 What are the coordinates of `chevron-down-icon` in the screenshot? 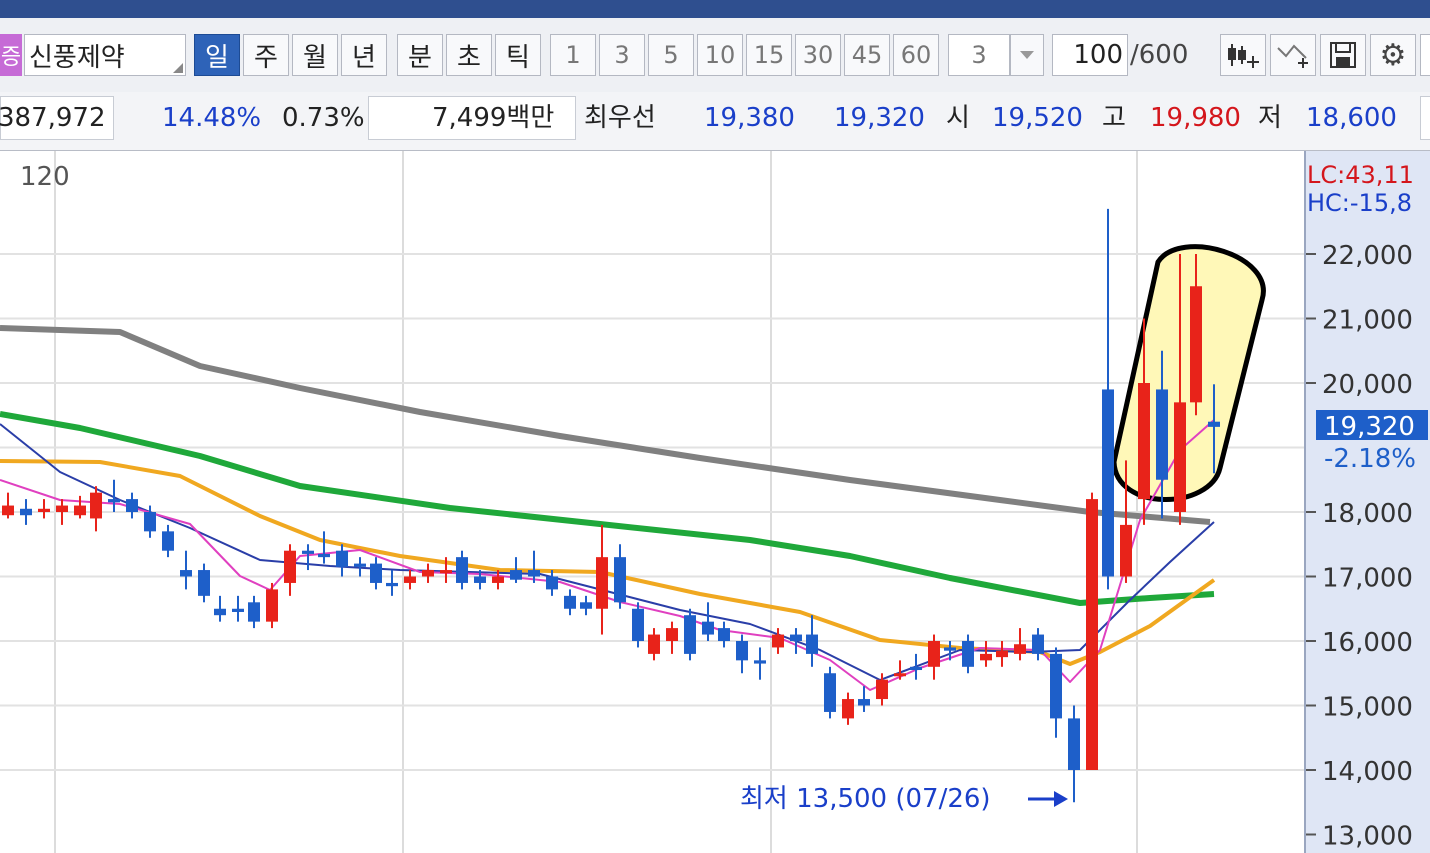 It's located at (1027, 55).